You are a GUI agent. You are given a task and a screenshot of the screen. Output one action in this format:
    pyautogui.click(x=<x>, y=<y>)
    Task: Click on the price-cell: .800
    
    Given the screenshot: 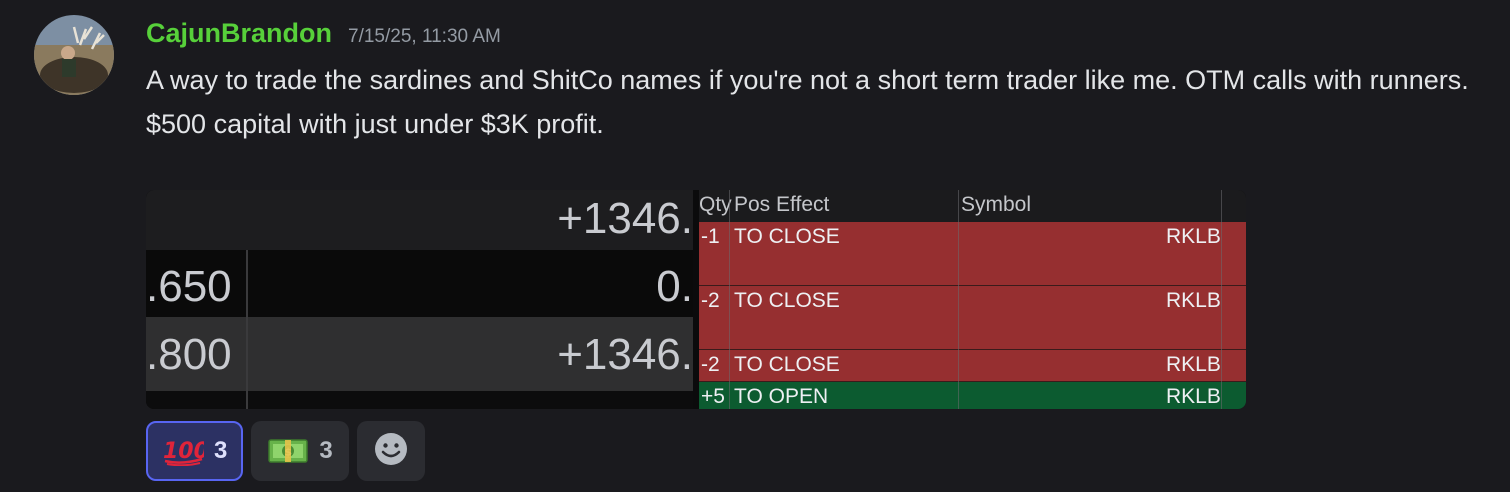 What is the action you would take?
    pyautogui.click(x=189, y=354)
    